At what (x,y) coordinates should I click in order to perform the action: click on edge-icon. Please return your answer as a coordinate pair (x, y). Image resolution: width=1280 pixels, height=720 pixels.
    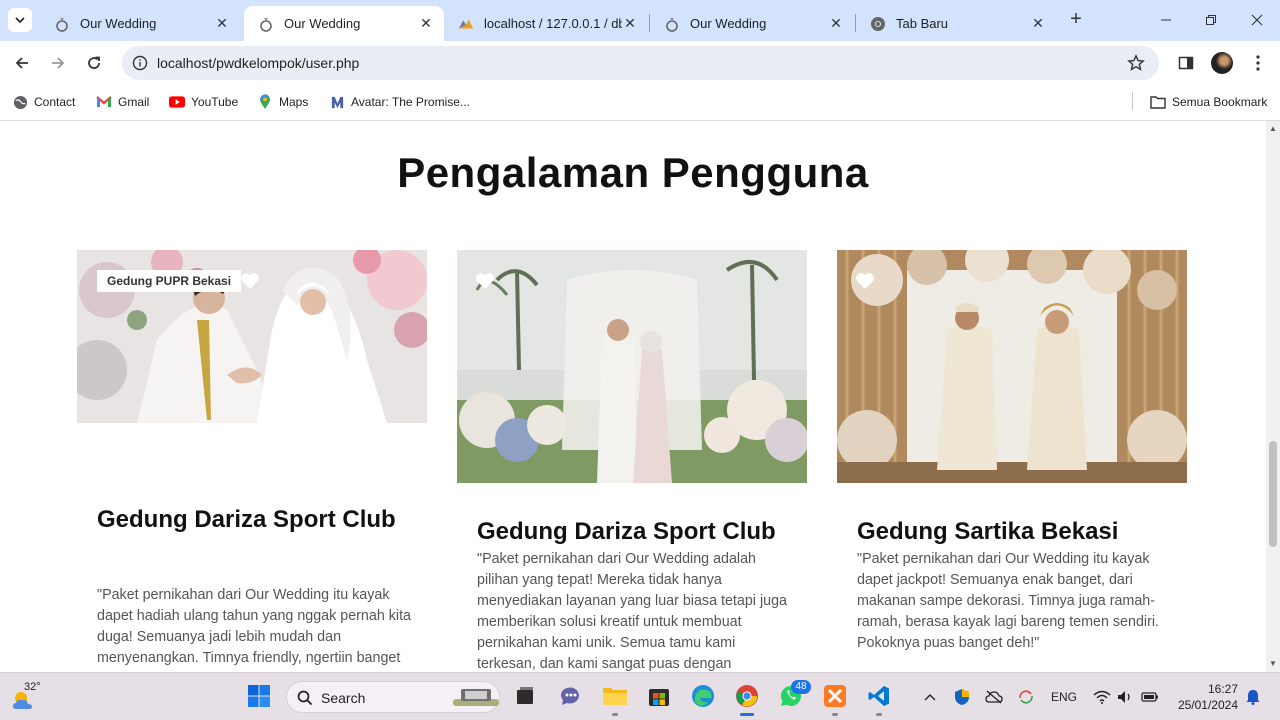
    Looking at the image, I should click on (703, 696).